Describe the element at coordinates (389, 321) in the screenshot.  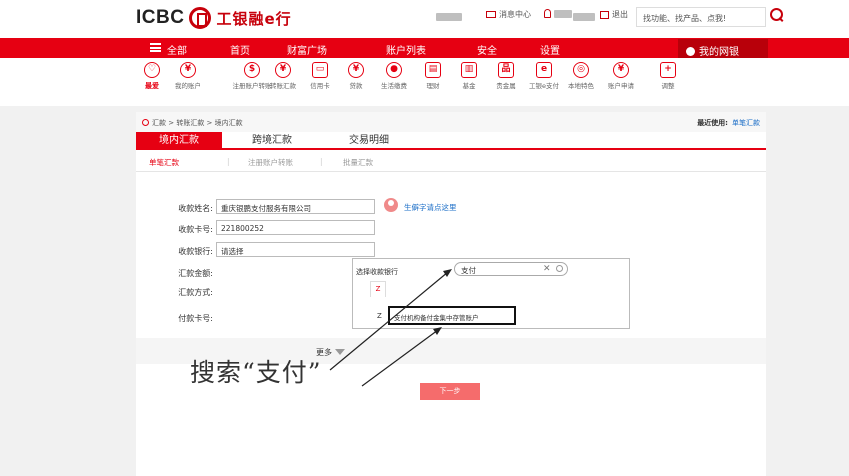
I see `arrow-to-search` at that location.